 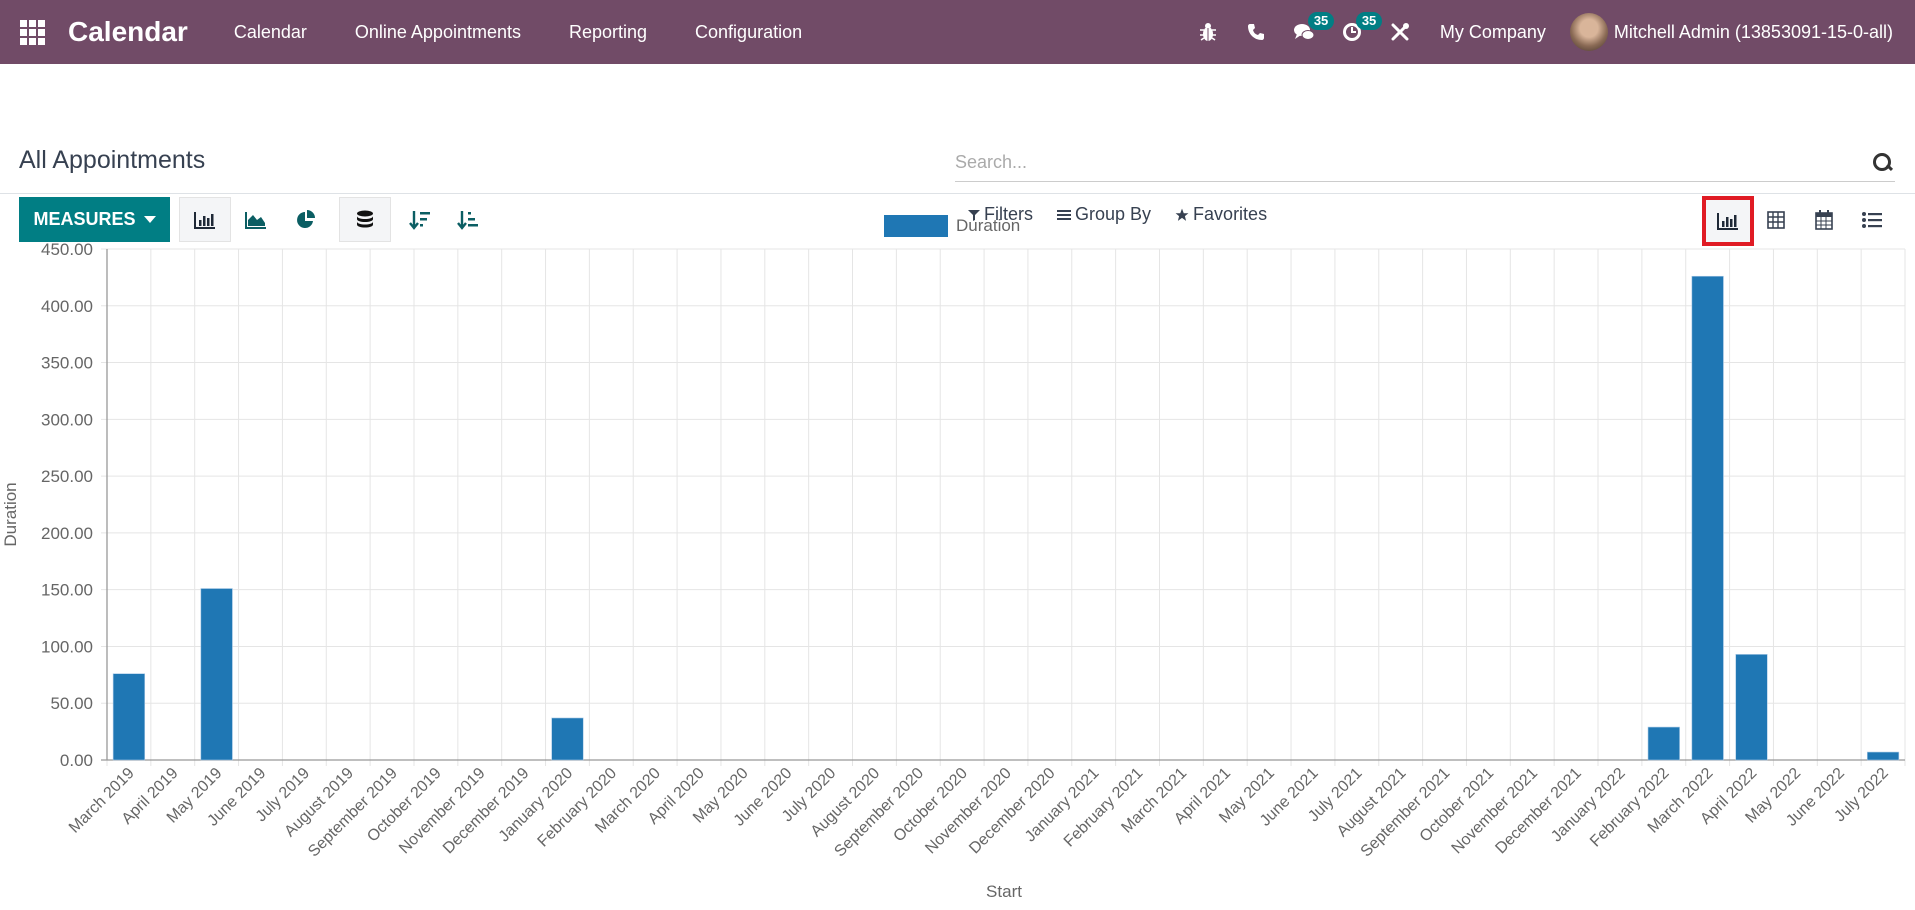 I want to click on company-switcher: My Company, so click(x=1497, y=32).